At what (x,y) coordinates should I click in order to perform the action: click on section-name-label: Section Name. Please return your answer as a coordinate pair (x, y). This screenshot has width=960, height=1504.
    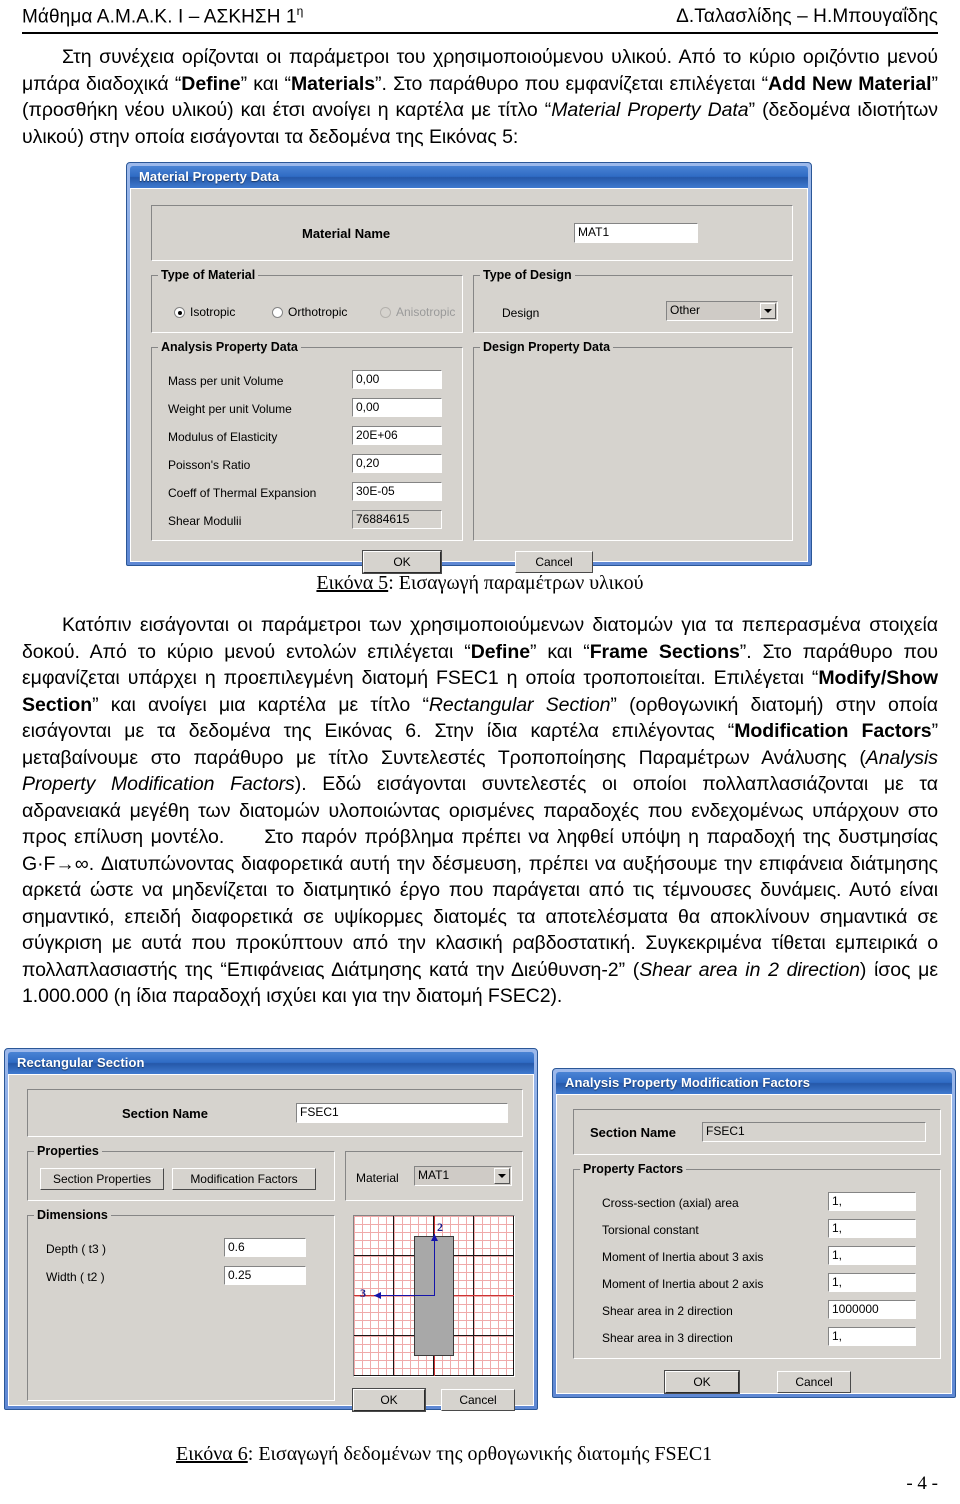
    Looking at the image, I should click on (165, 1113).